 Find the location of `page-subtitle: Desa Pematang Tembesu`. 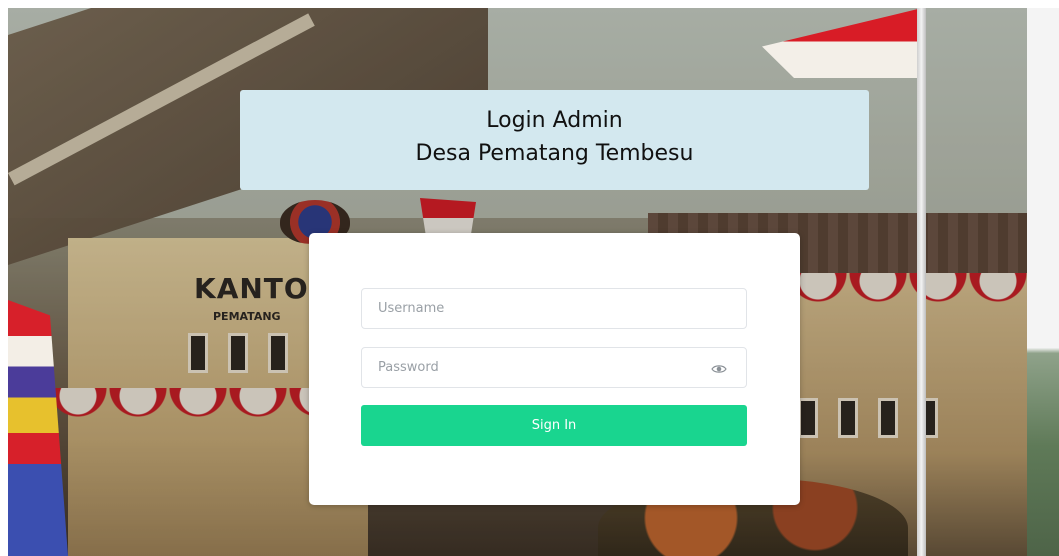

page-subtitle: Desa Pematang Tembesu is located at coordinates (554, 153).